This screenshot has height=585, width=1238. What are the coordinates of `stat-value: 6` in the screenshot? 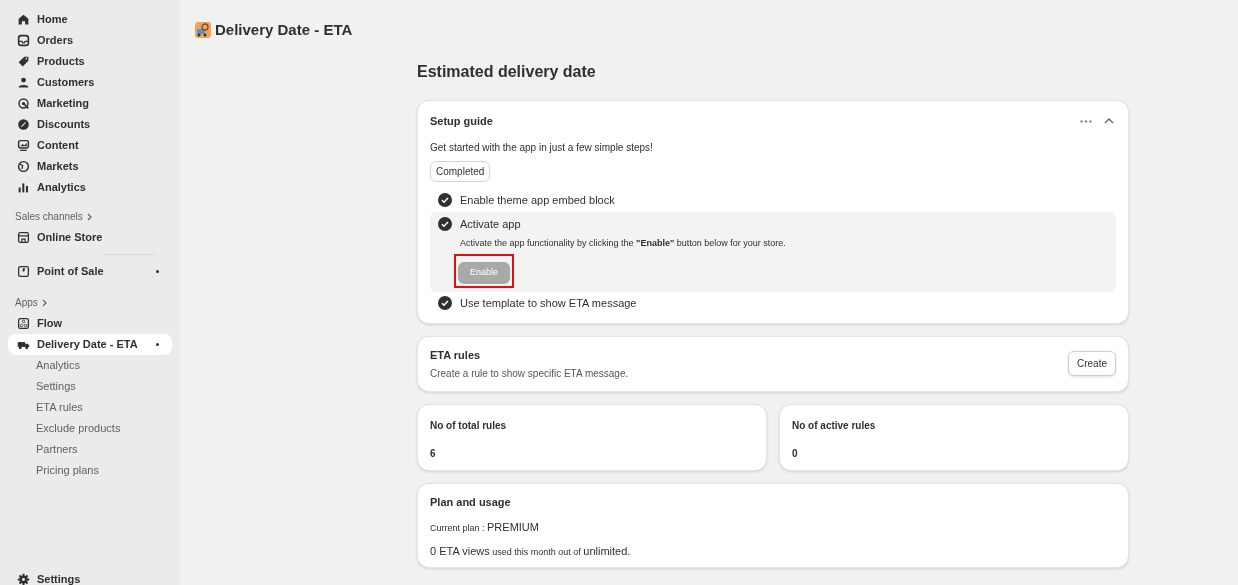 It's located at (433, 454).